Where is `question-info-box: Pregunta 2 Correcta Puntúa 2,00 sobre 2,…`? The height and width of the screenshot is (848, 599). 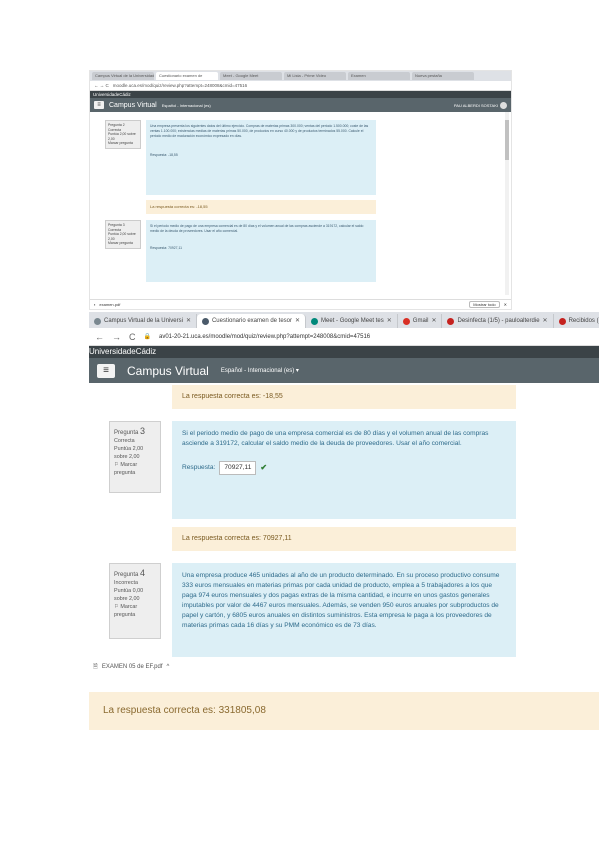 question-info-box: Pregunta 2 Correcta Puntúa 2,00 sobre 2,… is located at coordinates (123, 134).